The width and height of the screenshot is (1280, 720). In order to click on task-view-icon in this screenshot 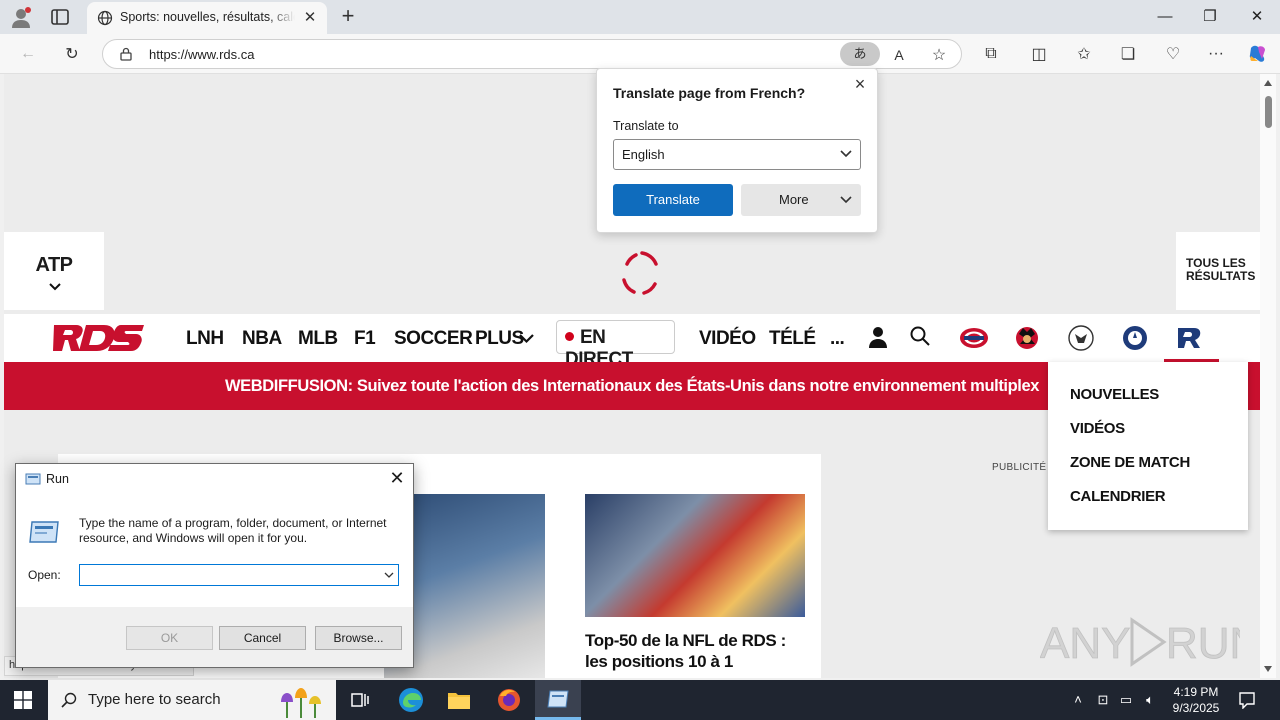, I will do `click(360, 700)`.